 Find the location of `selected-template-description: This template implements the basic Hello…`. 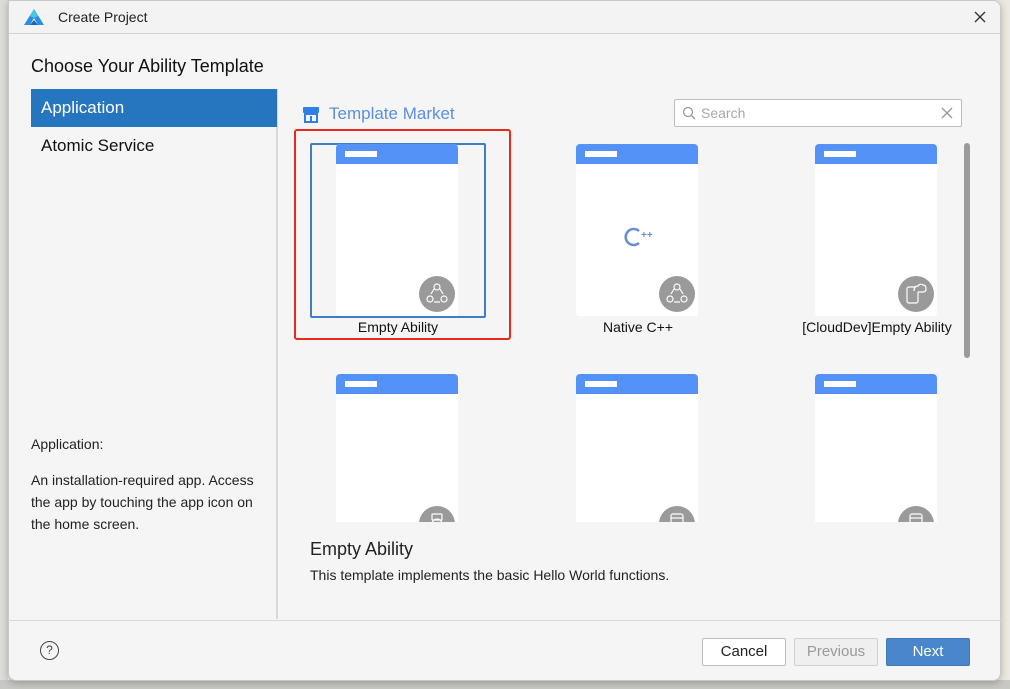

selected-template-description: This template implements the basic Hello… is located at coordinates (490, 575).